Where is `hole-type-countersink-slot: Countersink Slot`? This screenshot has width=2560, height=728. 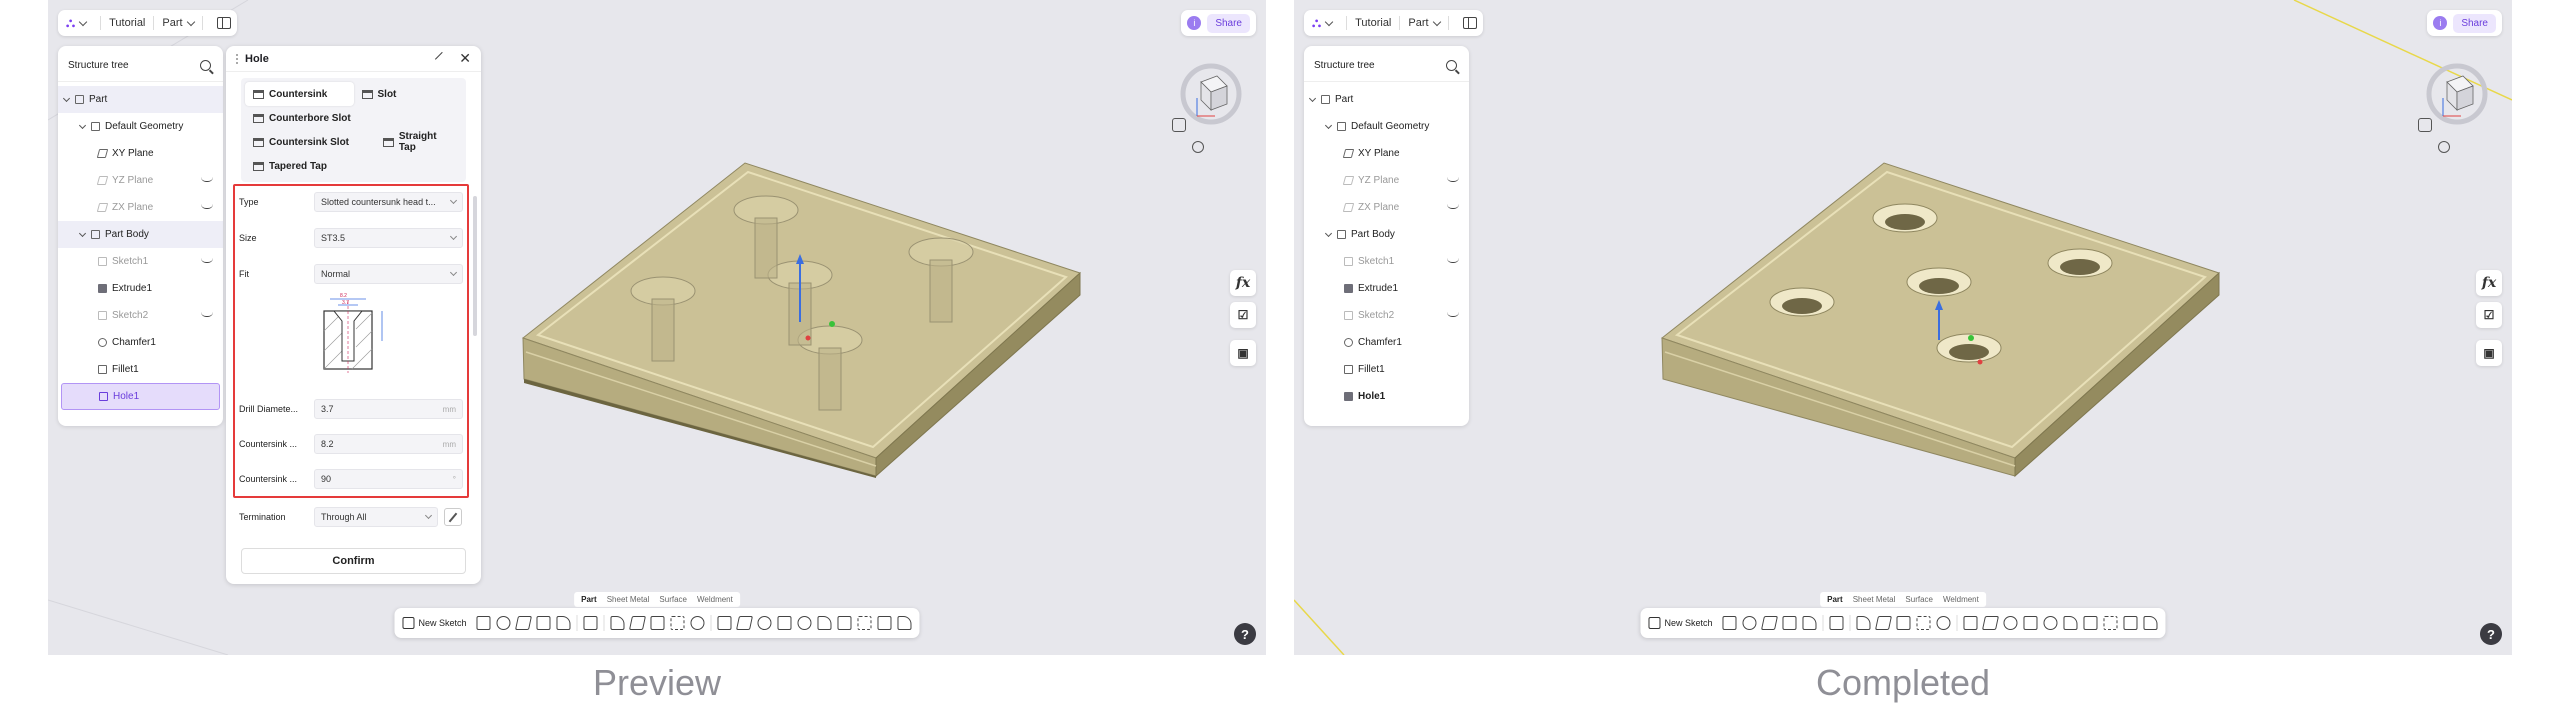
hole-type-countersink-slot: Countersink Slot is located at coordinates (310, 142).